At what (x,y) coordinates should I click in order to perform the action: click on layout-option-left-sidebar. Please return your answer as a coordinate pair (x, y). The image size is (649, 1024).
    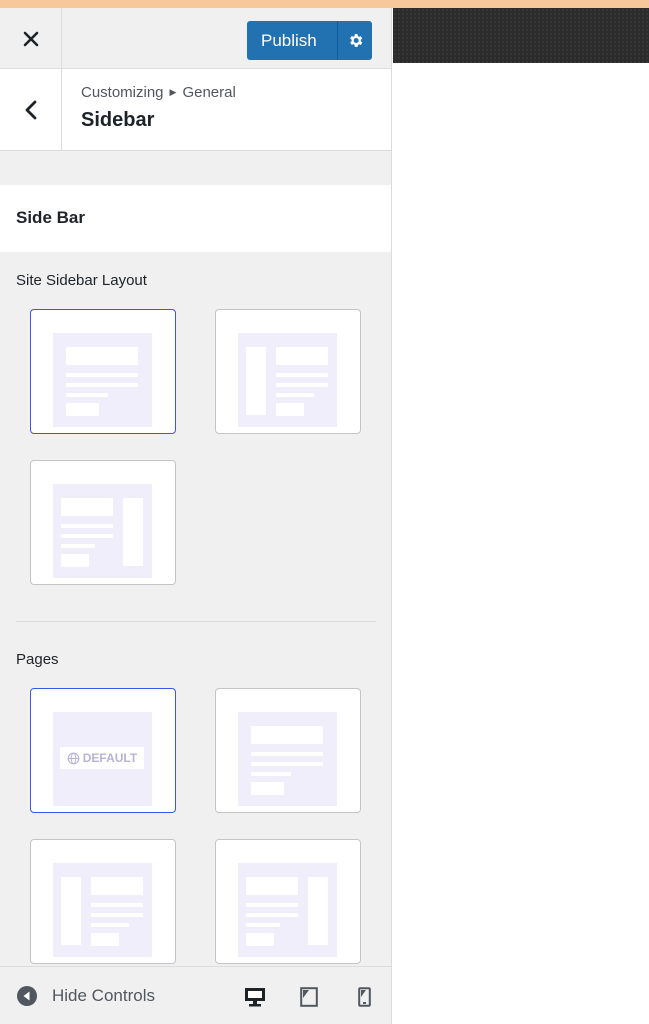
    Looking at the image, I should click on (288, 371).